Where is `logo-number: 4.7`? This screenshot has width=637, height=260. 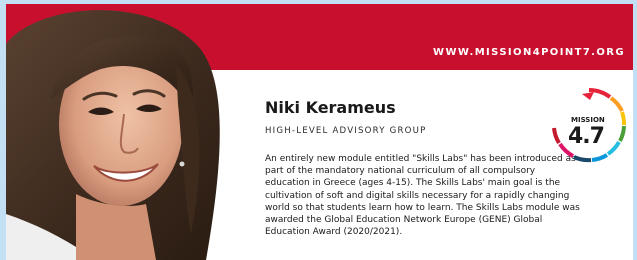
logo-number: 4.7 is located at coordinates (586, 136).